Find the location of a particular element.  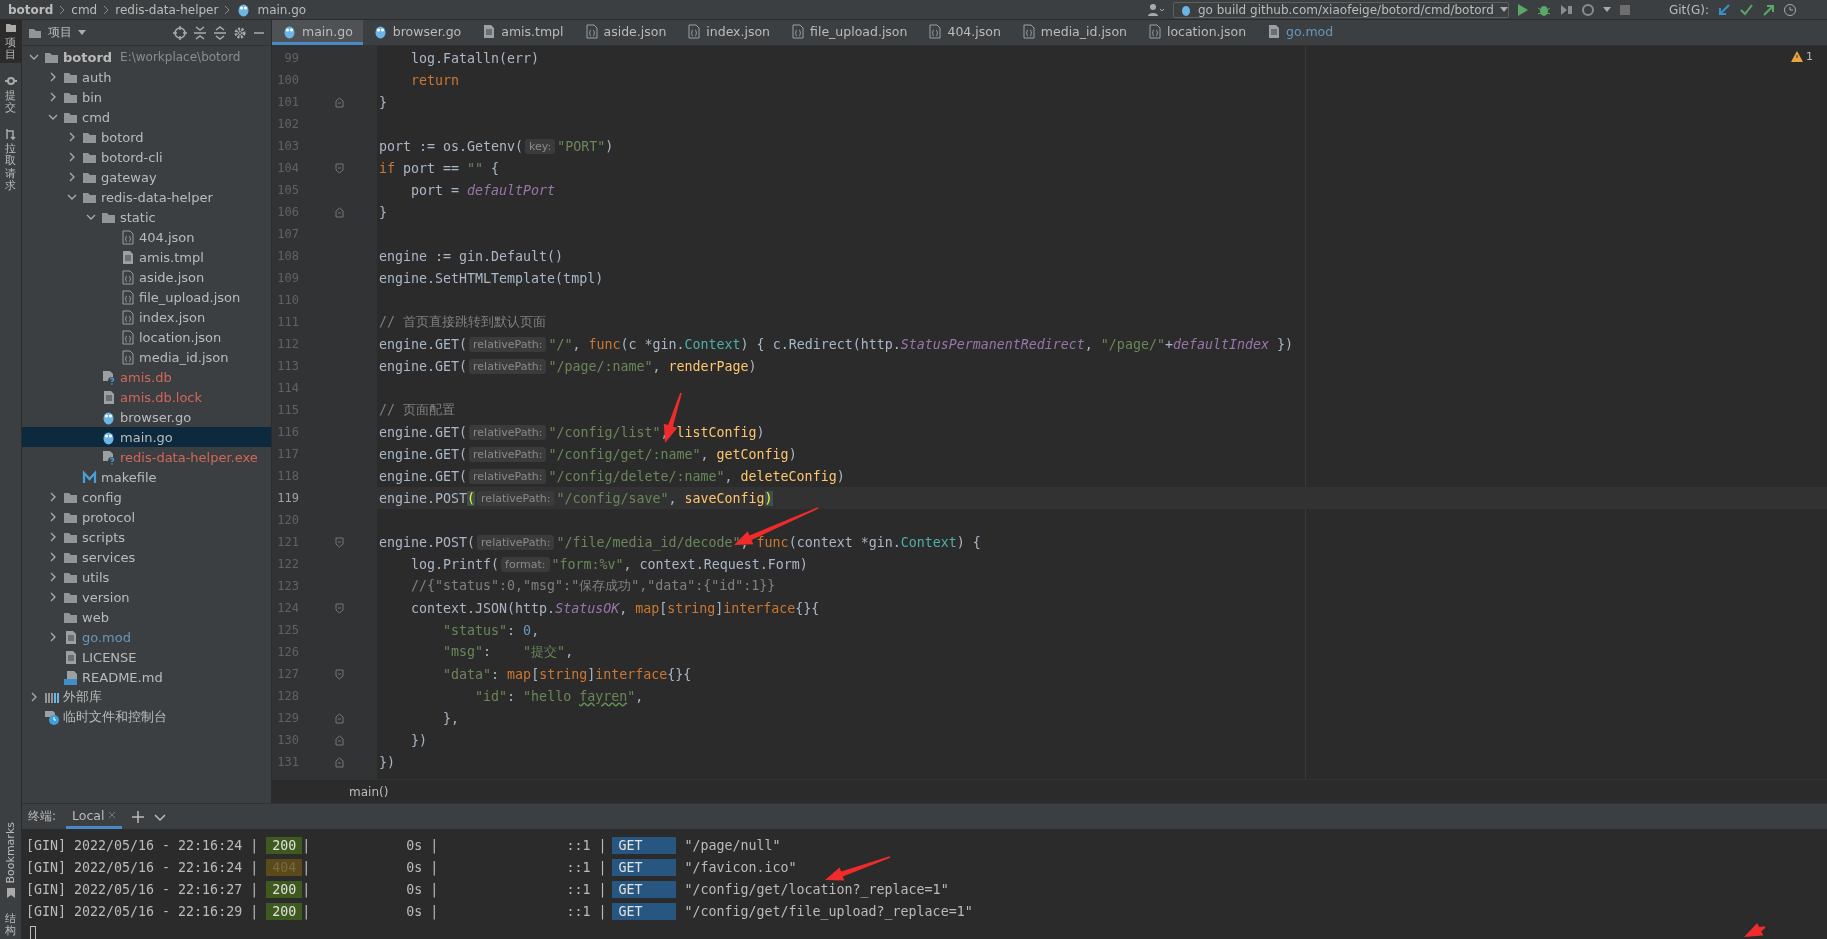

tree-item: makefile is located at coordinates (146, 477).